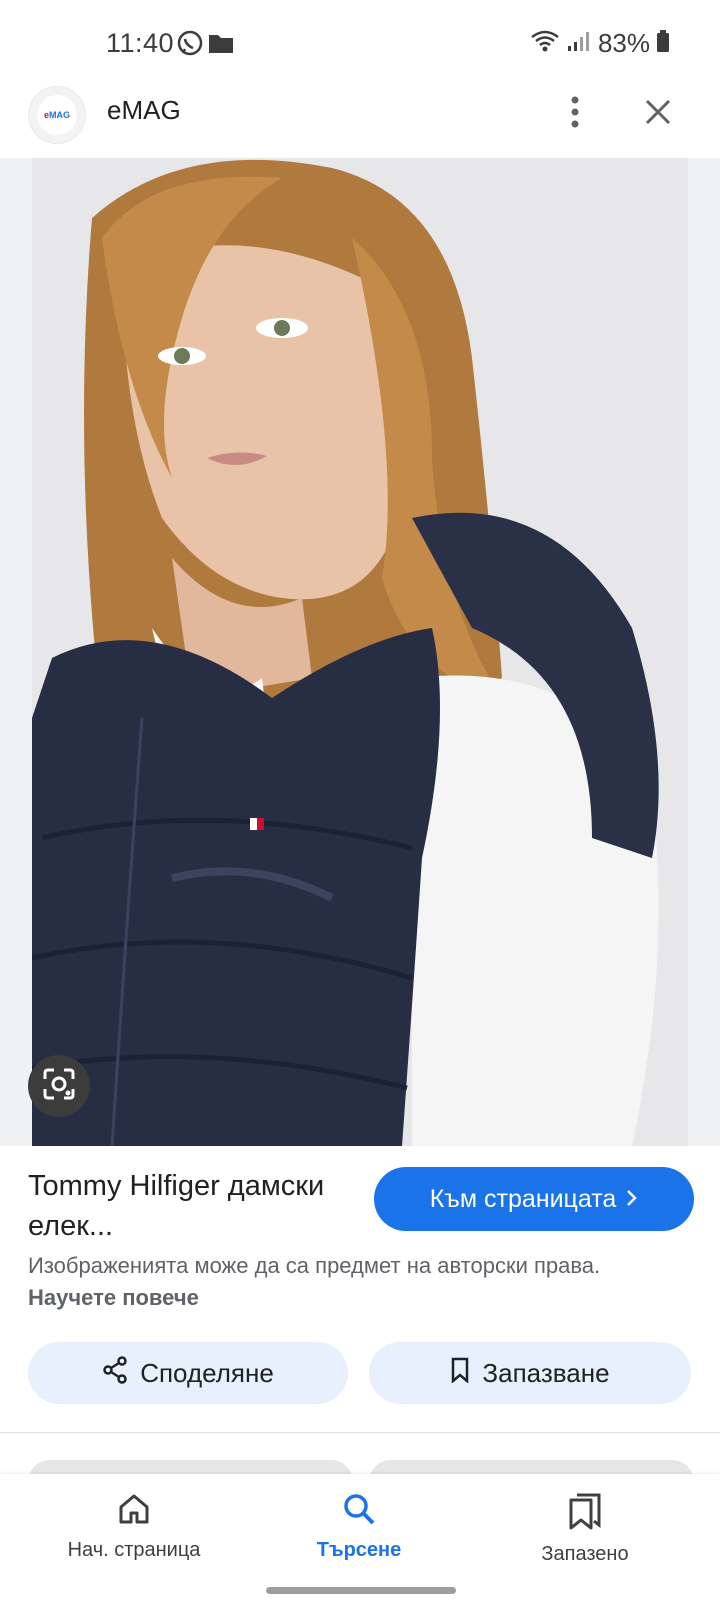 The image size is (720, 1600). Describe the element at coordinates (115, 1373) in the screenshot. I see `share-icon` at that location.